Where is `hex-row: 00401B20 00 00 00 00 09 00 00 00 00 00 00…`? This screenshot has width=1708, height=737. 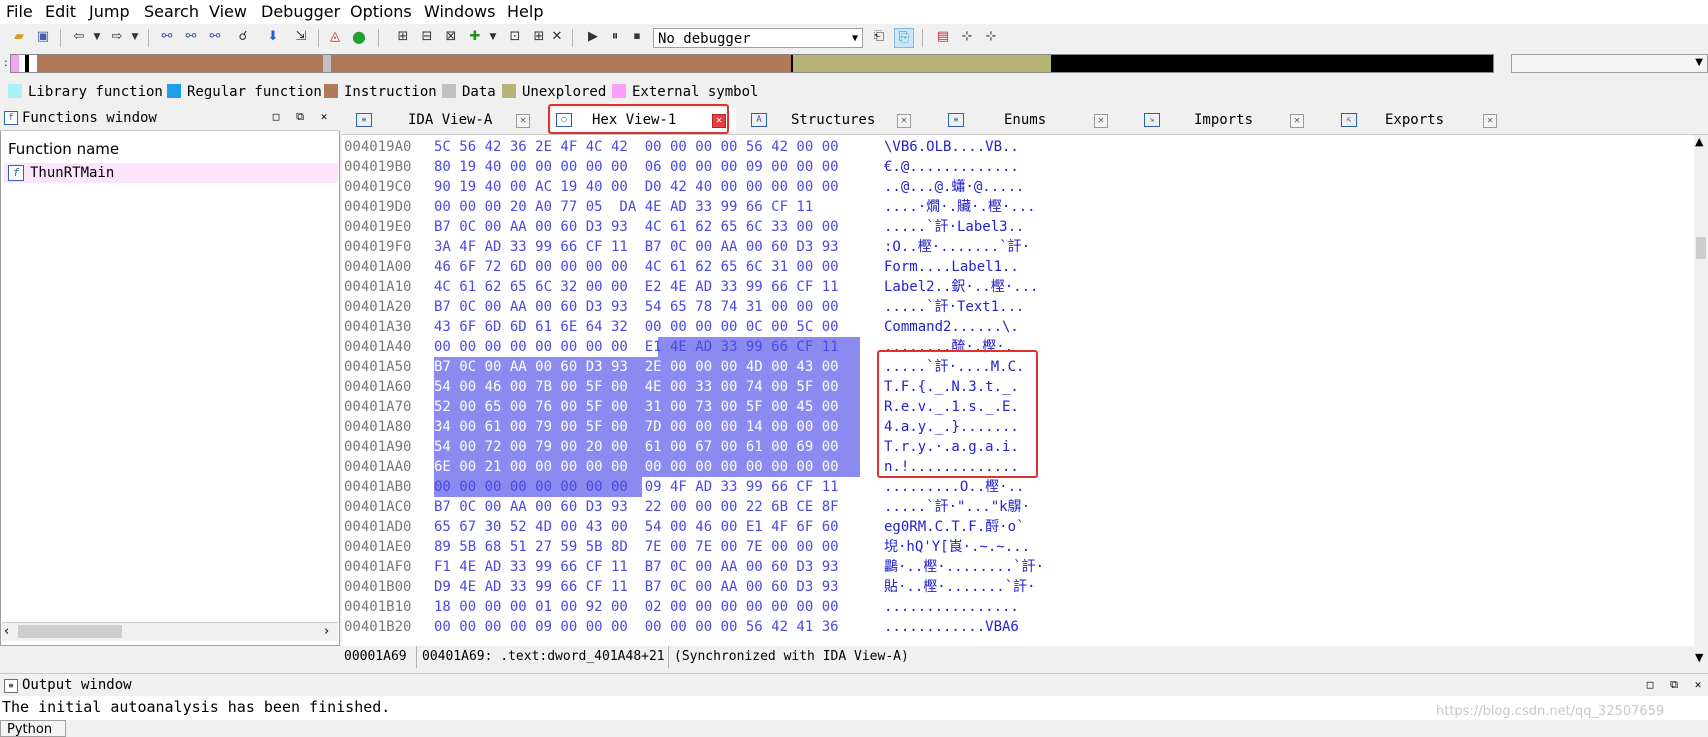
hex-row: 00401B20 00 00 00 00 09 00 00 00 00 00 00… is located at coordinates (1022, 627).